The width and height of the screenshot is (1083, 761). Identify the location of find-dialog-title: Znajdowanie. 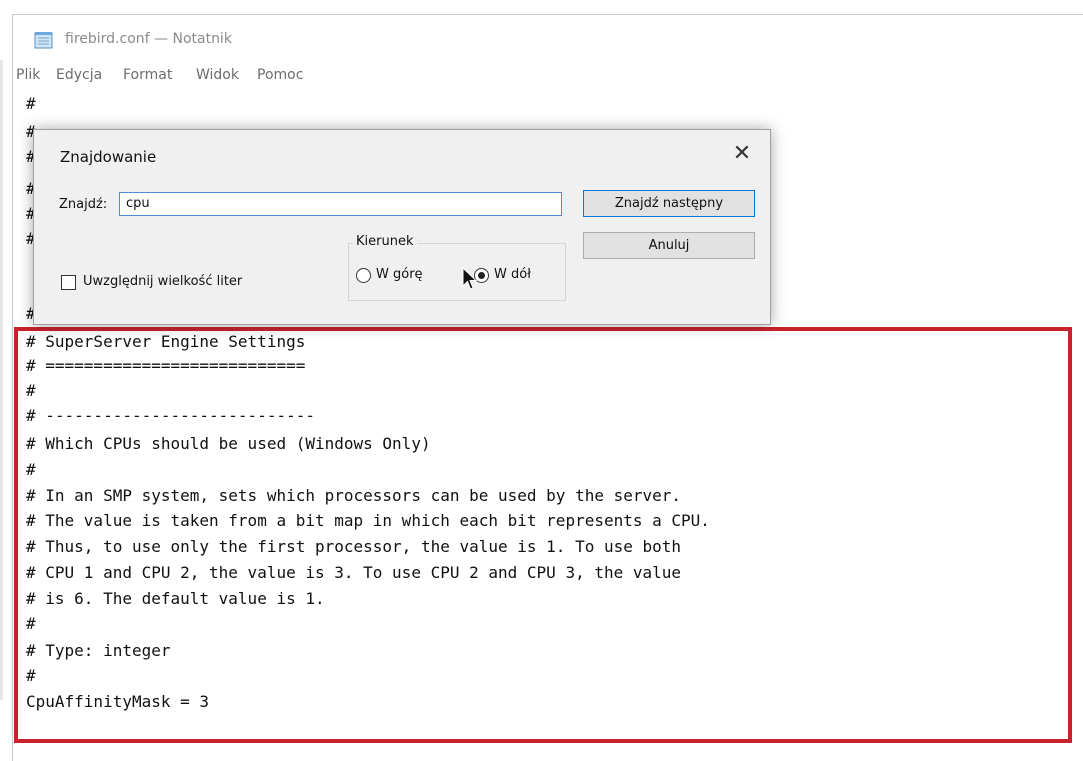
(108, 157).